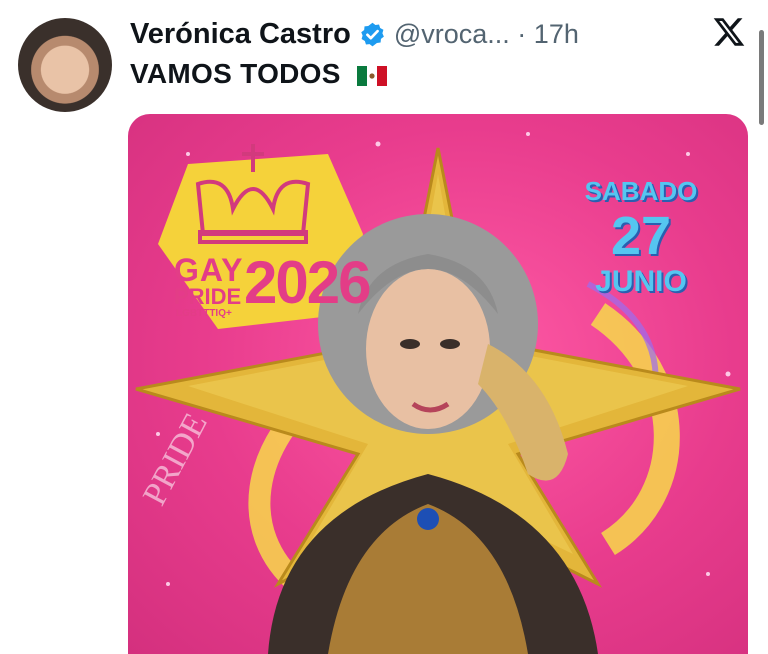 Image resolution: width=768 pixels, height=654 pixels. I want to click on logo-year-text: 2026, so click(307, 282).